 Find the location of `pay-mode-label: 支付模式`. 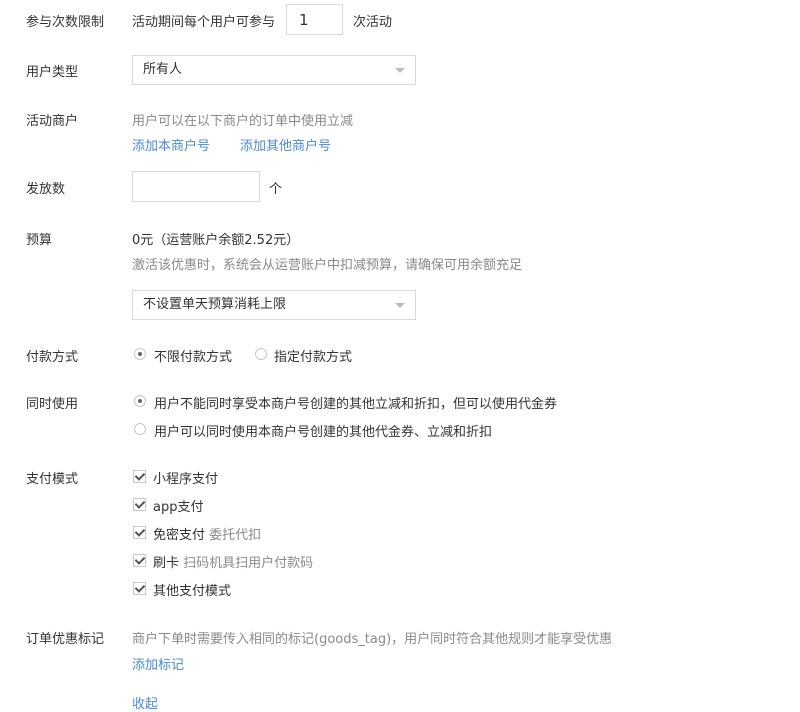

pay-mode-label: 支付模式 is located at coordinates (52, 479).